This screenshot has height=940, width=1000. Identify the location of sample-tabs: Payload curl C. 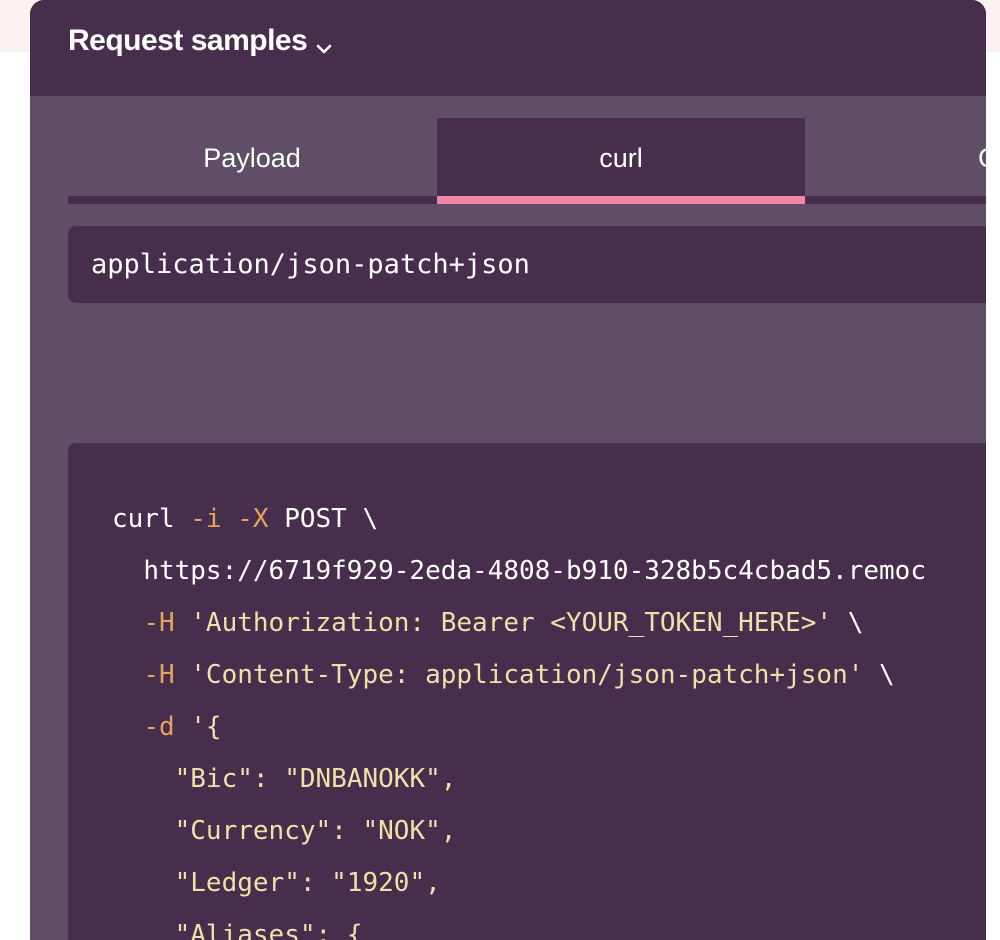
(527, 161).